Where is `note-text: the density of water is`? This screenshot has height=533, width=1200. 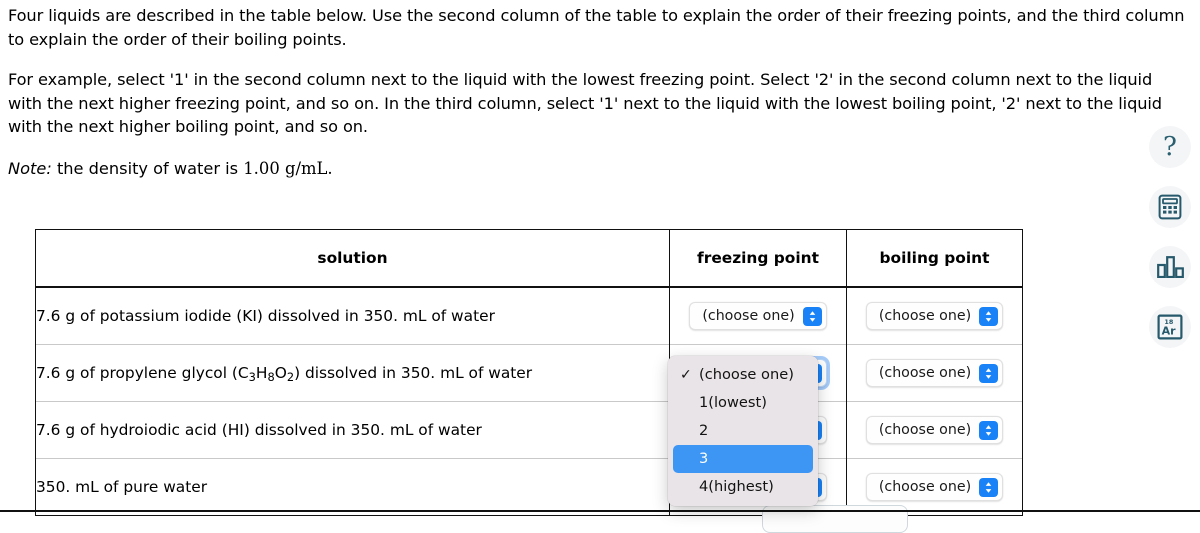
note-text: the density of water is is located at coordinates (147, 168).